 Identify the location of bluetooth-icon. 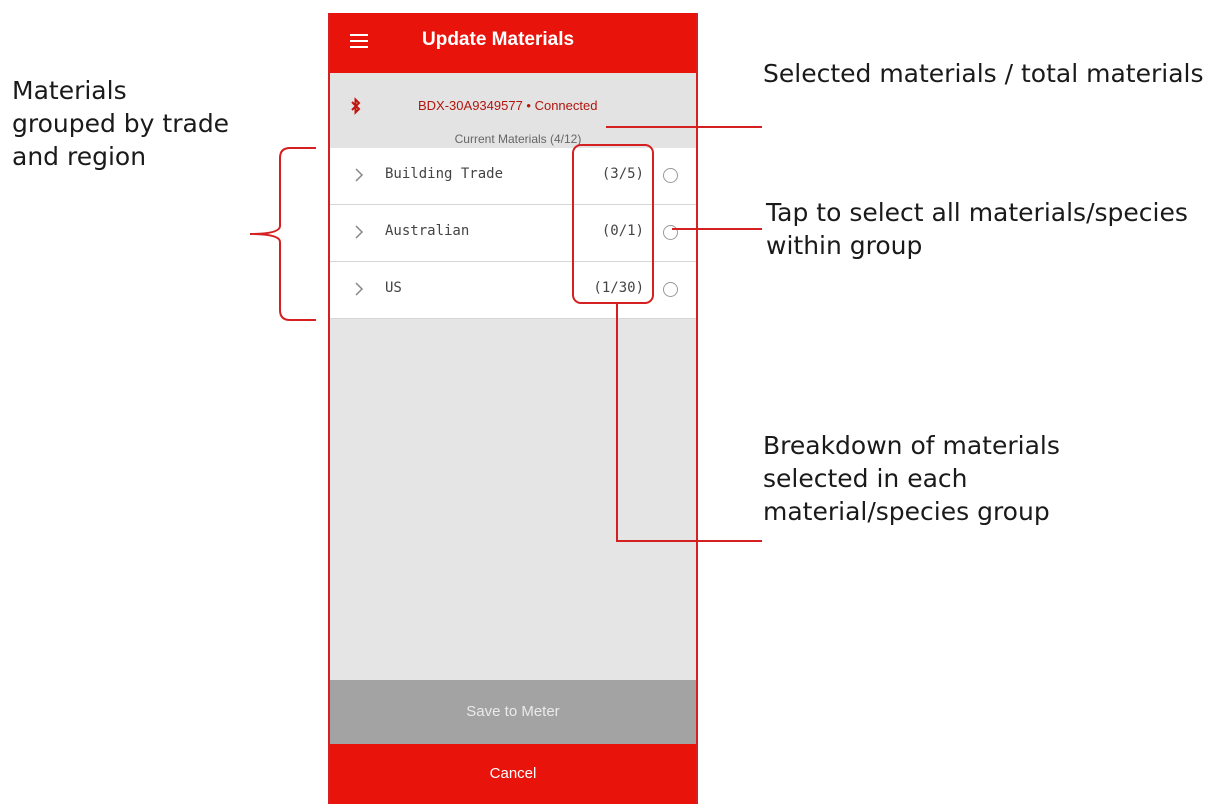
(356, 106).